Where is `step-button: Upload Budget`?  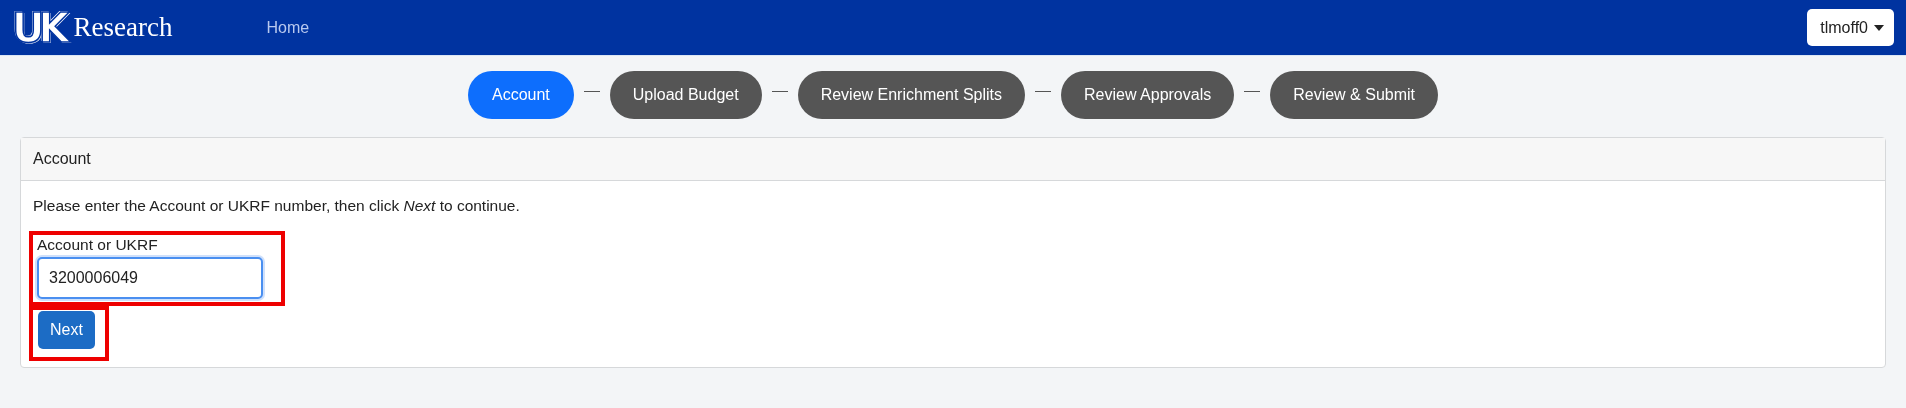 step-button: Upload Budget is located at coordinates (685, 95).